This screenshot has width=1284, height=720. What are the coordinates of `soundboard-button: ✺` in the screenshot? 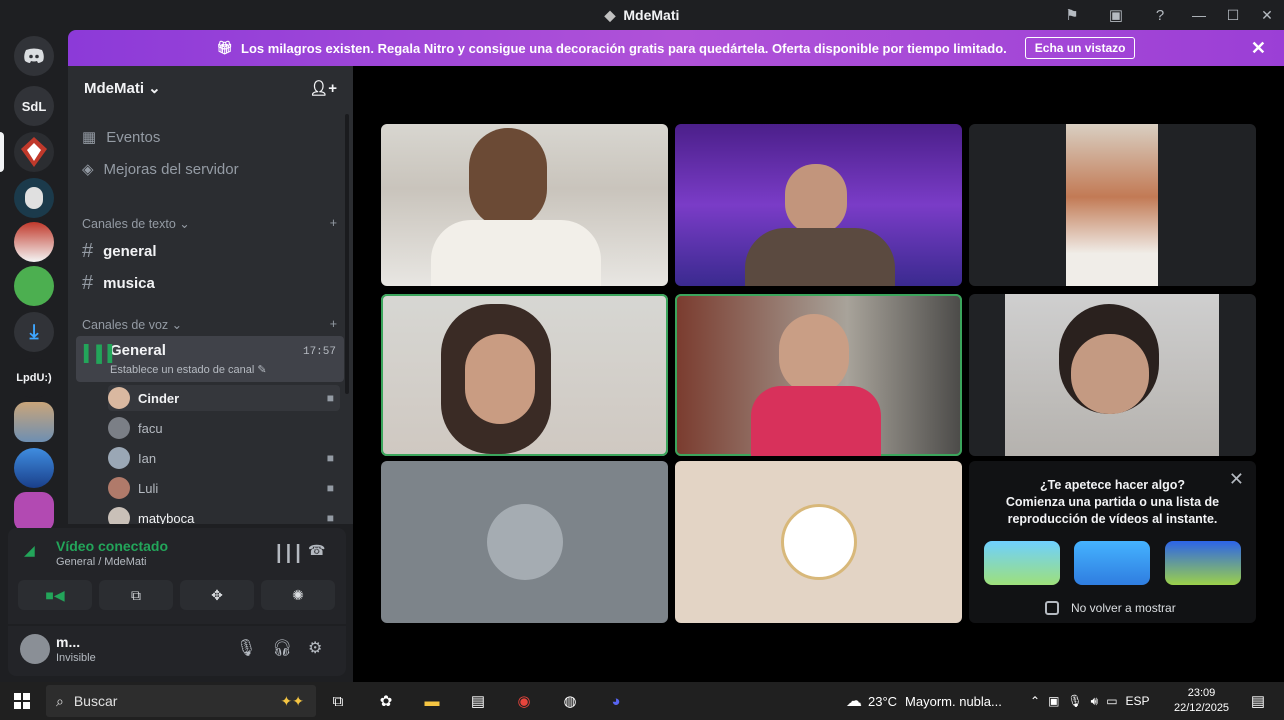 It's located at (298, 595).